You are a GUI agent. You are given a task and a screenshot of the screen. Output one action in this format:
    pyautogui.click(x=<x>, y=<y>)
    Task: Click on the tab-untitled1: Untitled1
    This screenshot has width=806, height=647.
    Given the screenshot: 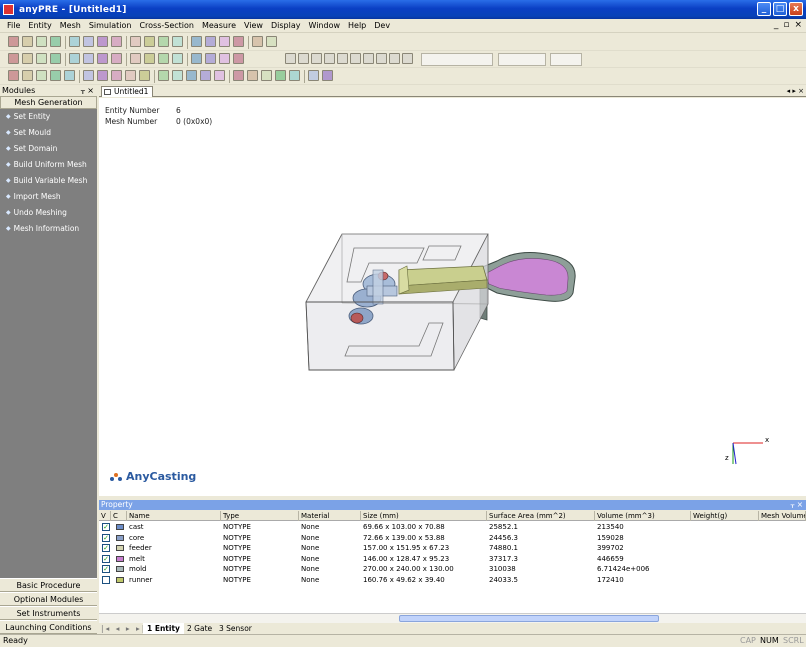 What is the action you would take?
    pyautogui.click(x=127, y=91)
    